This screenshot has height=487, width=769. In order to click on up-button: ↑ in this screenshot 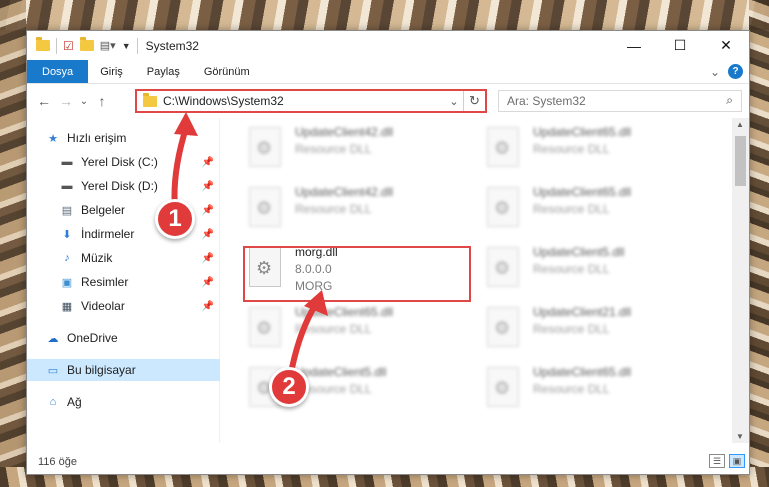, I will do `click(102, 101)`.